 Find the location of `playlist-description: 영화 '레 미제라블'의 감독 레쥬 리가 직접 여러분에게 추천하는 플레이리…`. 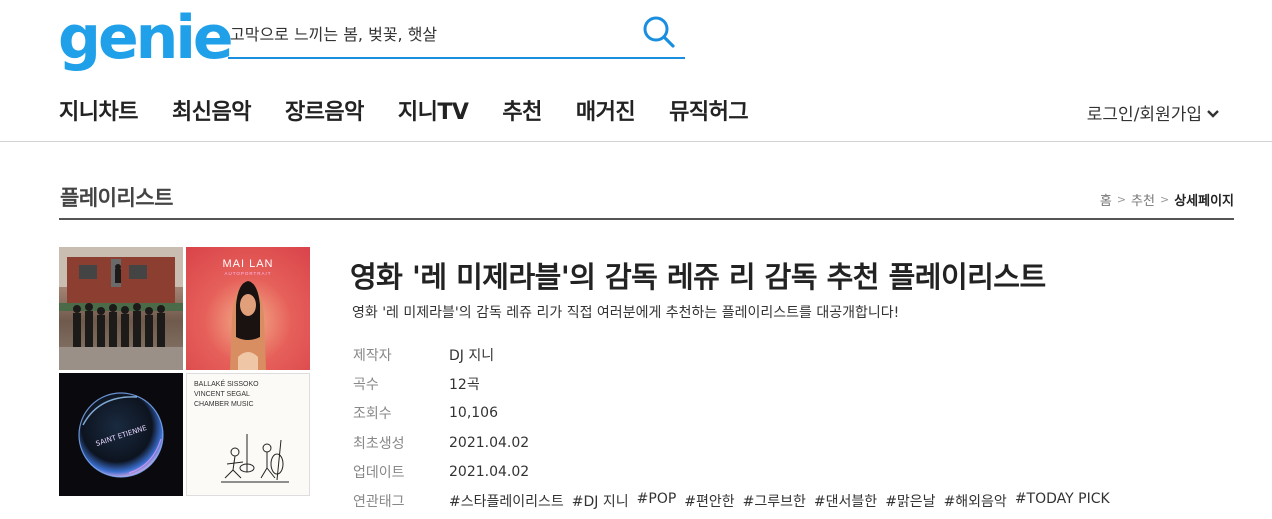

playlist-description: 영화 '레 미제라블'의 감독 레쥬 리가 직접 여러분에게 추천하는 플레이리… is located at coordinates (626, 313).